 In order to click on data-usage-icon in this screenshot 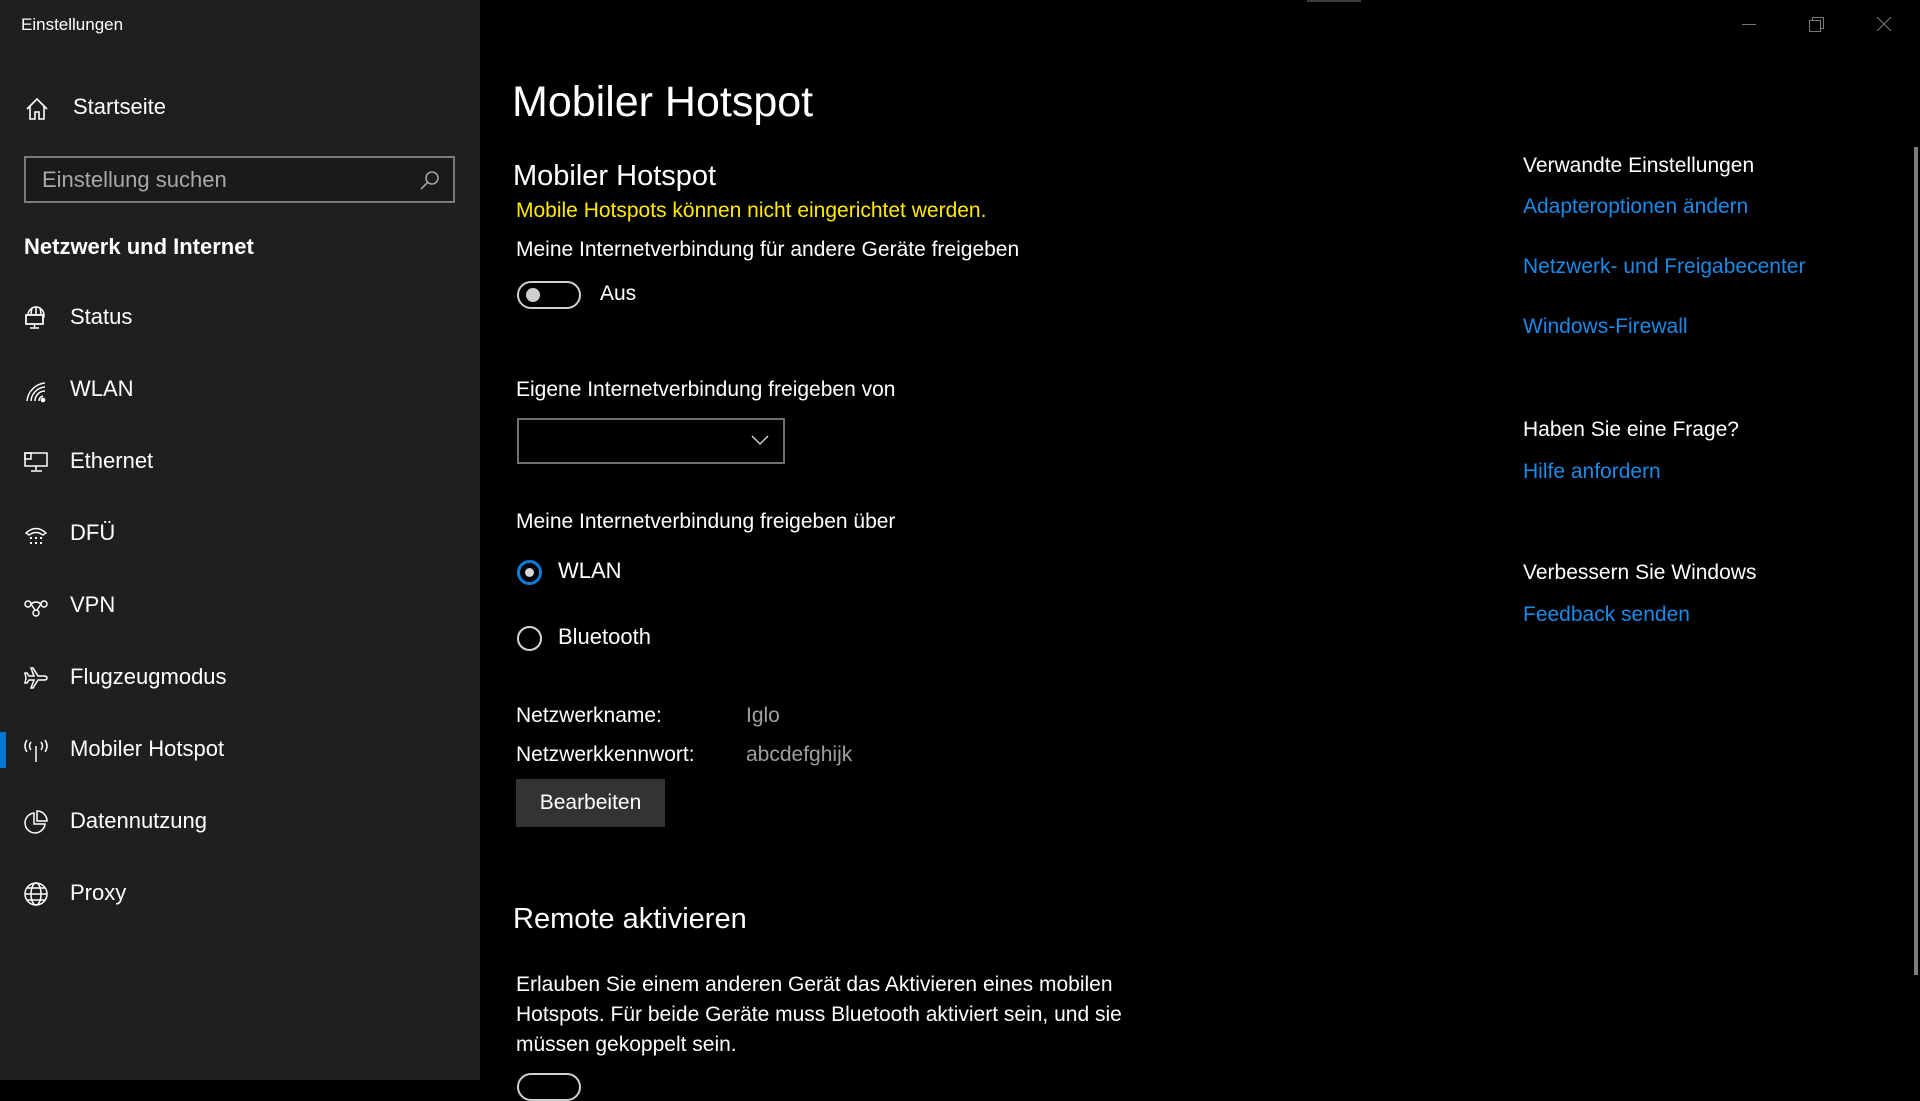, I will do `click(36, 822)`.